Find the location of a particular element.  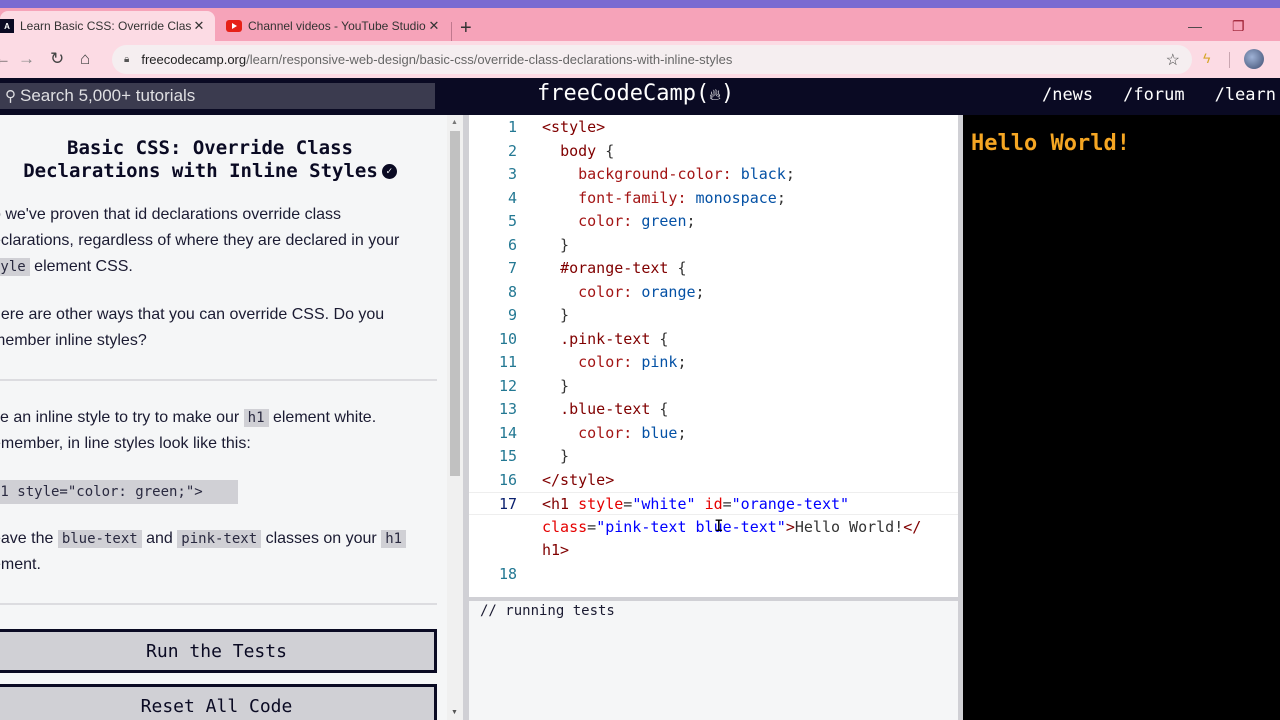

freecodecamp-icon: A is located at coordinates (7, 26).